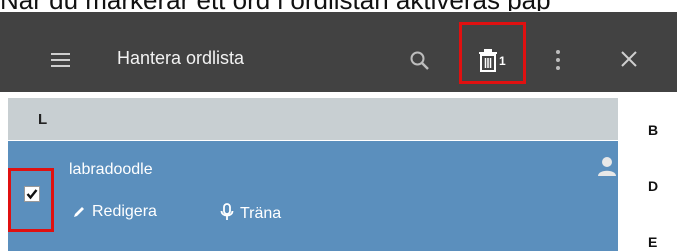 This screenshot has height=251, width=677. I want to click on highlight-box-checkbox, so click(31, 200).